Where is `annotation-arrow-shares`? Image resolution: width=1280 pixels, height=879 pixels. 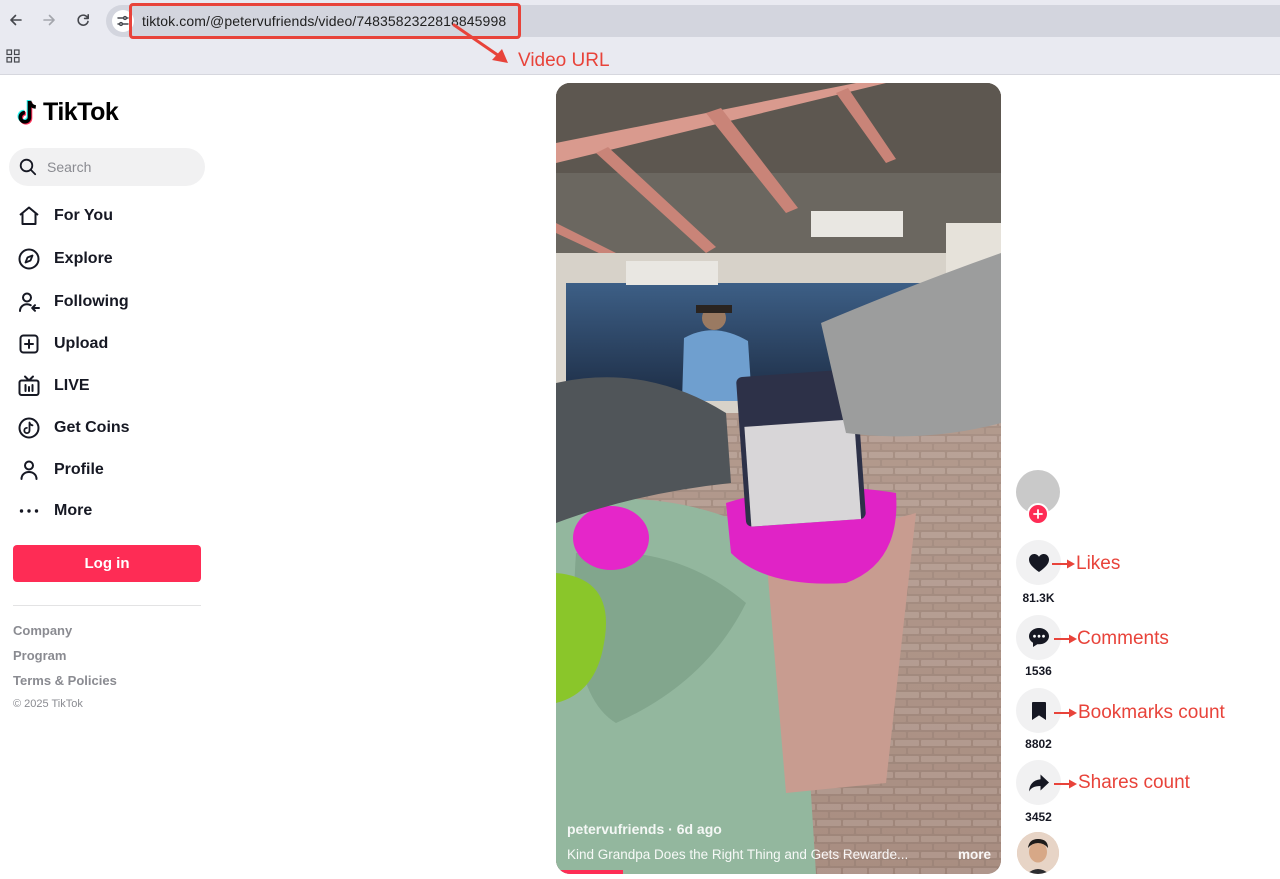
annotation-arrow-shares is located at coordinates (1065, 784).